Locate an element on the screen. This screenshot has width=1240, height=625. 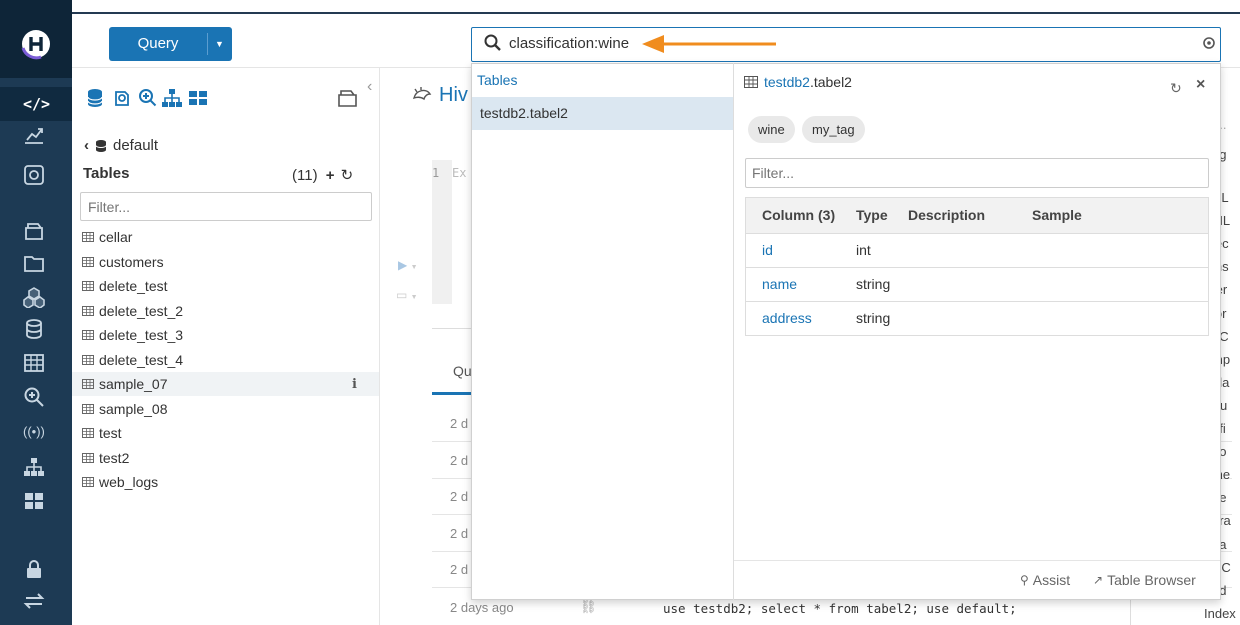
hive-icon is located at coordinates (422, 93).